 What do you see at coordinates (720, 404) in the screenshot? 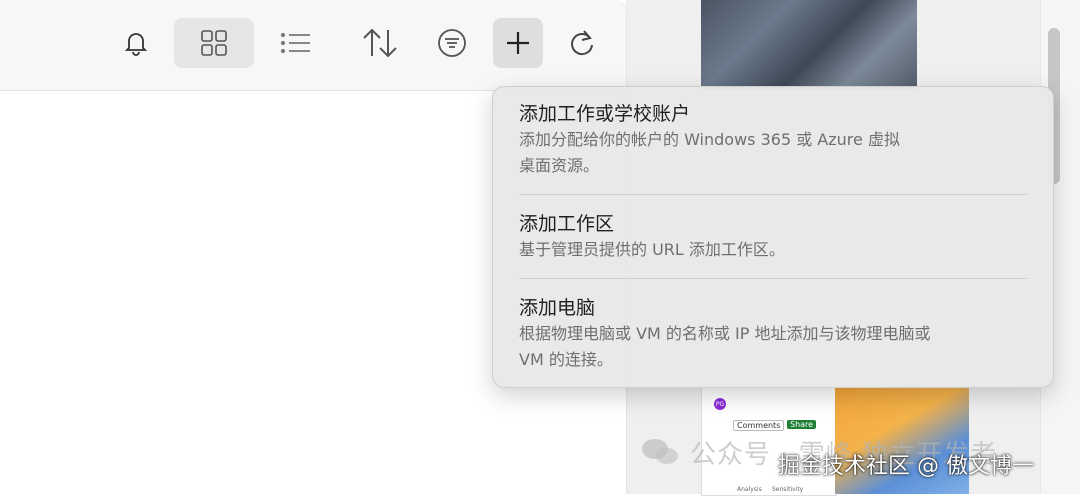
I see `avatar: PG` at bounding box center [720, 404].